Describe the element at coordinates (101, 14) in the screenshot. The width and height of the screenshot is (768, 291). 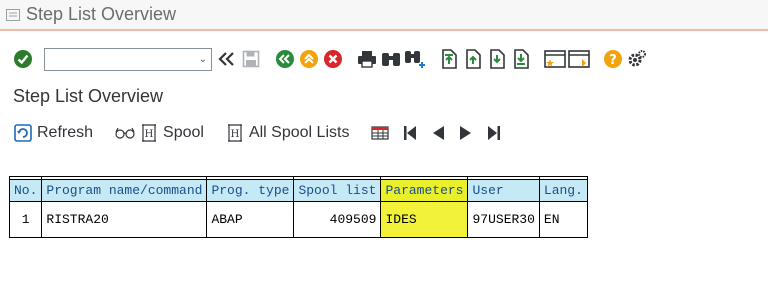
I see `window-title: Step List Overview` at that location.